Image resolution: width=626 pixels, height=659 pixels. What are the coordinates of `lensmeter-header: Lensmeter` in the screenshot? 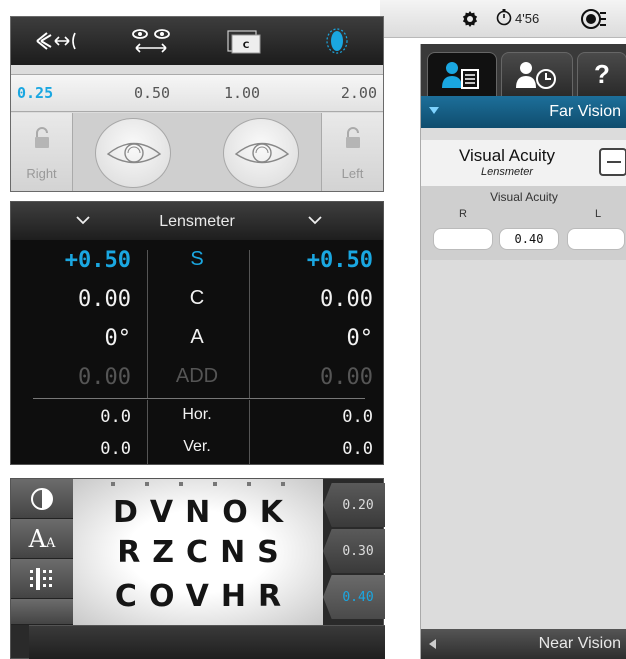 It's located at (197, 221).